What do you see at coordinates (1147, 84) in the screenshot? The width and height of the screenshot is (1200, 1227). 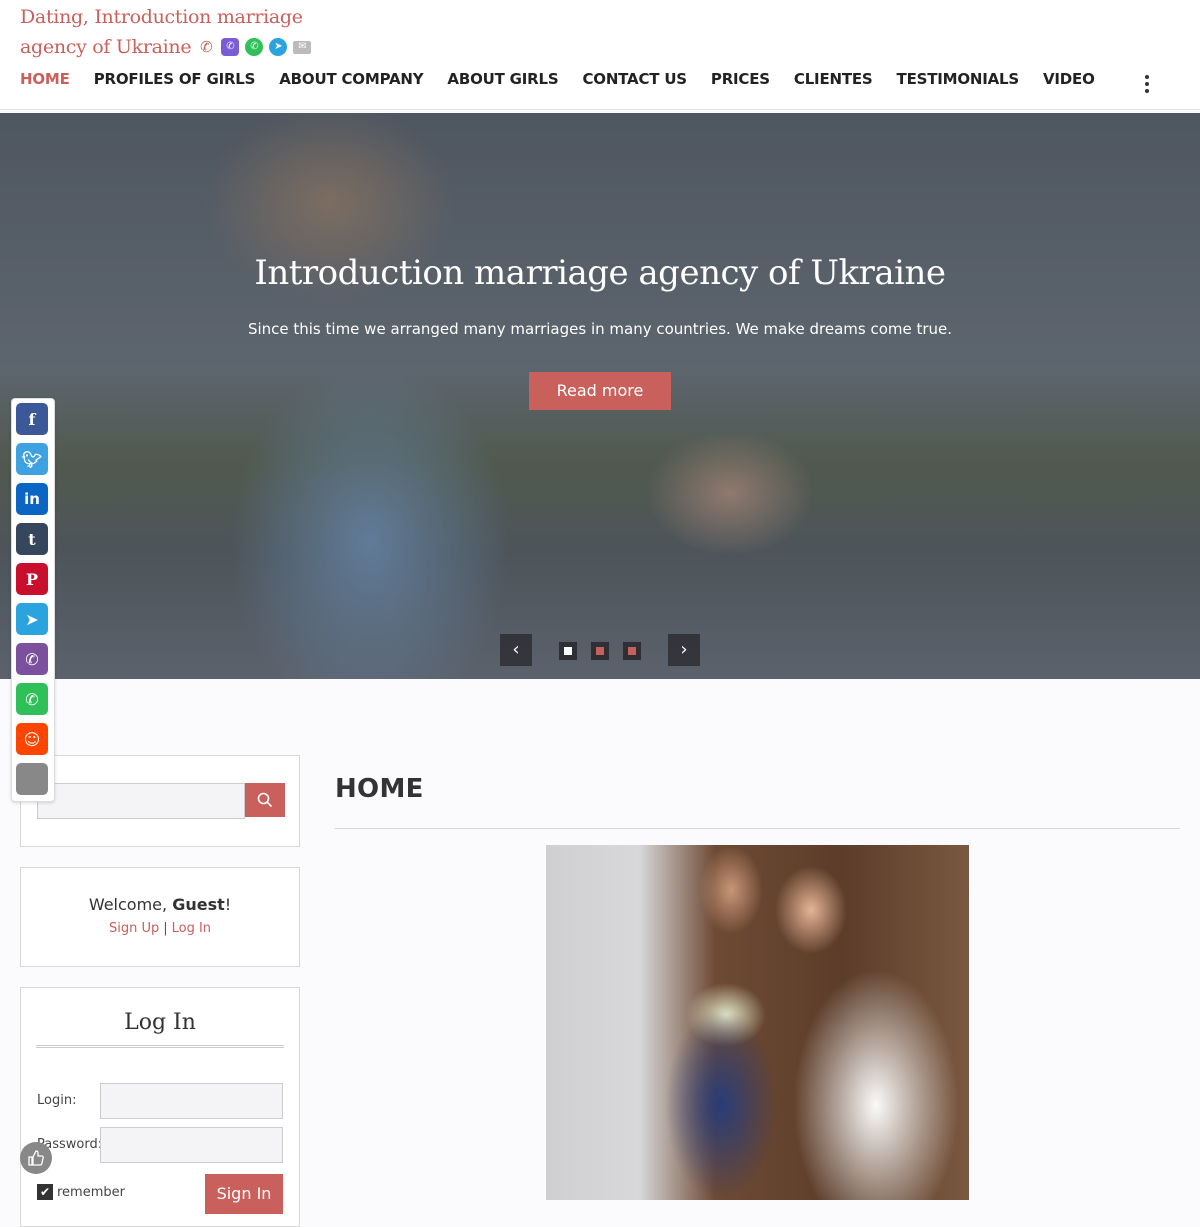 I see `more-menu-icon` at bounding box center [1147, 84].